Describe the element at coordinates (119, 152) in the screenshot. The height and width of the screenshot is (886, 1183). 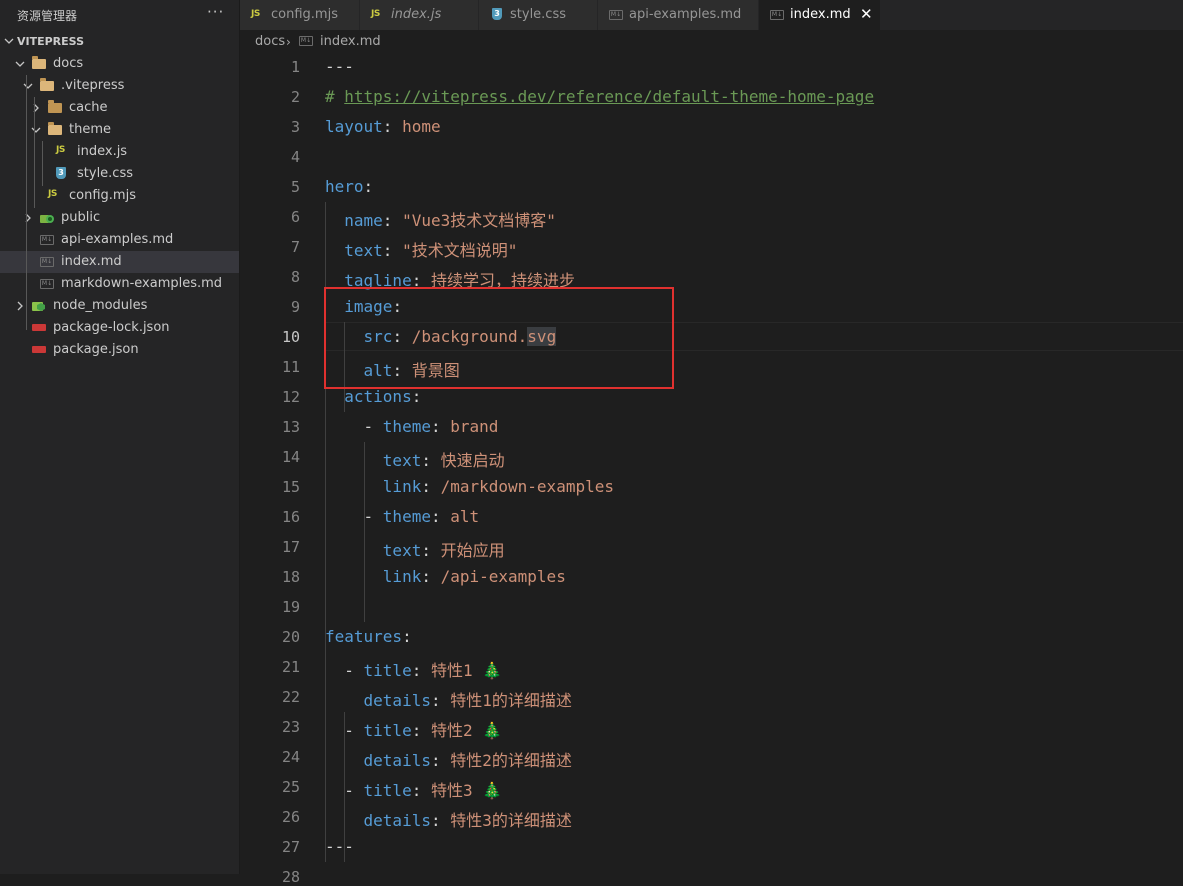
I see `tree-item: JS index.js` at that location.